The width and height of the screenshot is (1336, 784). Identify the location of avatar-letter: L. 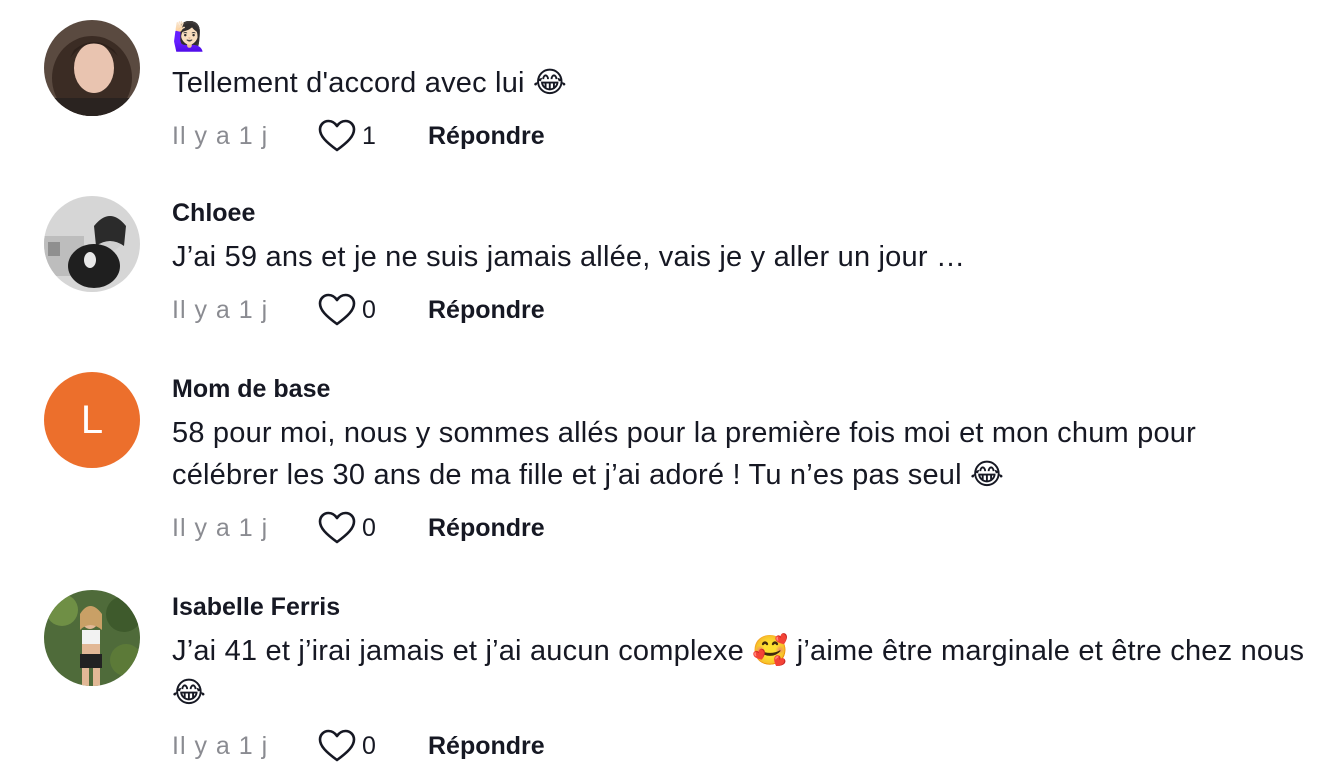
(92, 419).